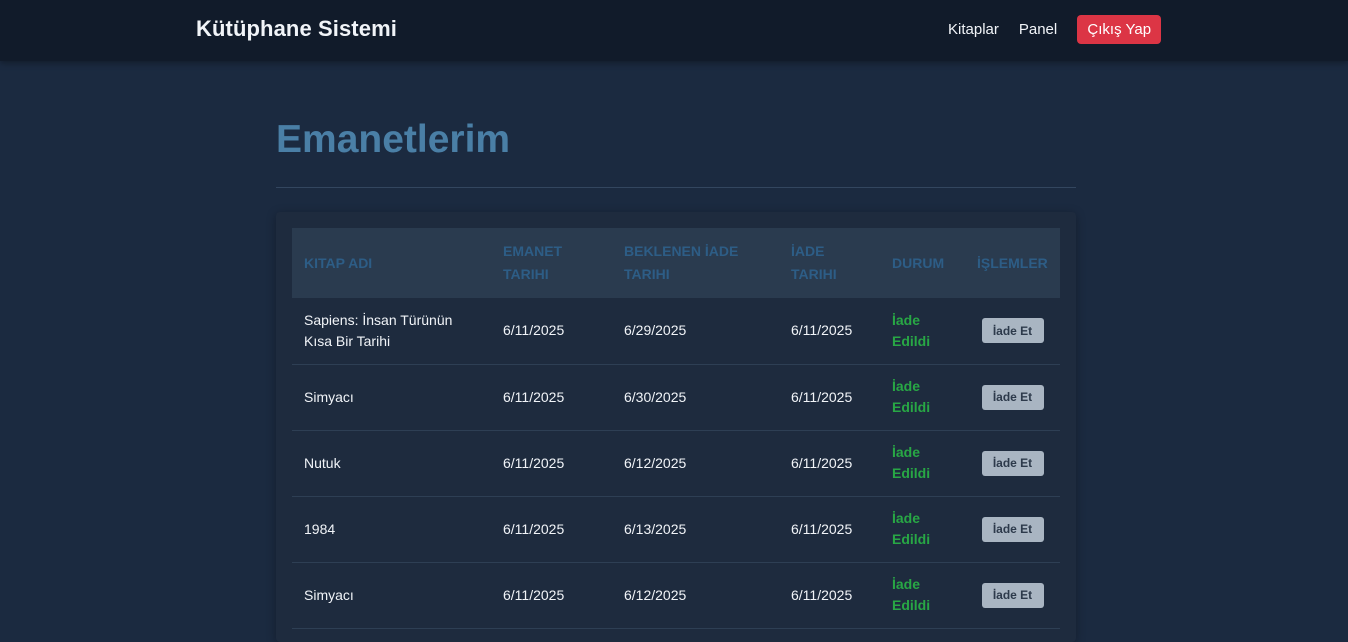 The height and width of the screenshot is (642, 1348). What do you see at coordinates (829, 263) in the screenshot?
I see `column-header-return-date: İade Tarihi` at bounding box center [829, 263].